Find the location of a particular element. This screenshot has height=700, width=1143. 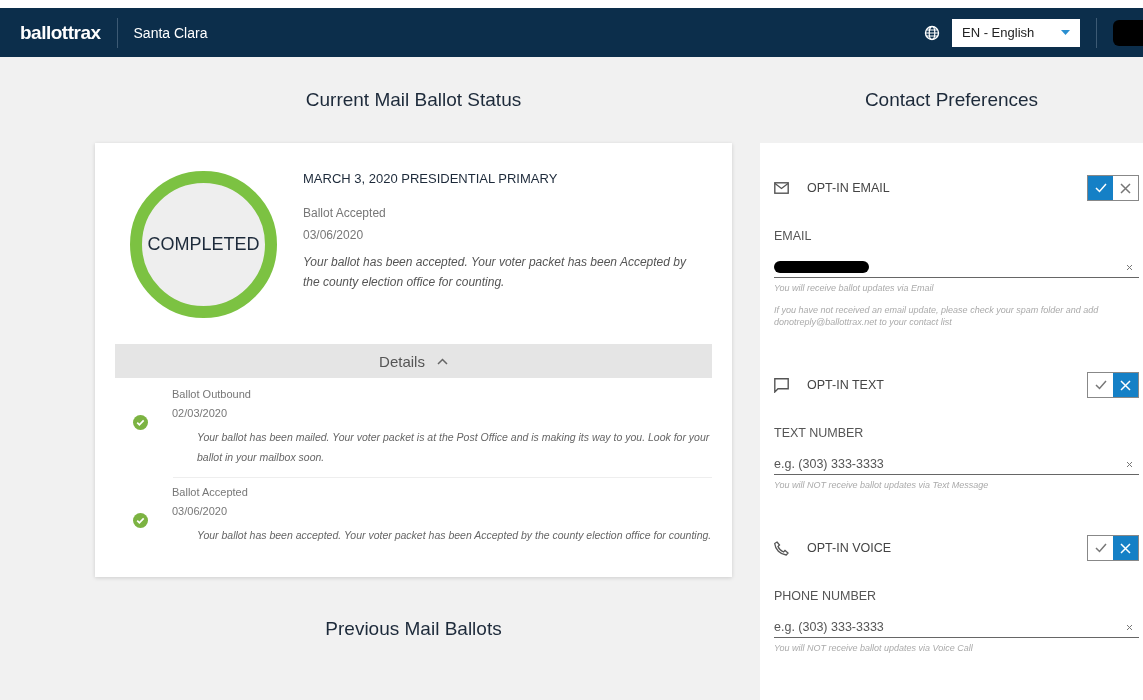

election-name: MARCH 3, 2020 PRESIDENTIAL PRIMARY is located at coordinates (431, 178).